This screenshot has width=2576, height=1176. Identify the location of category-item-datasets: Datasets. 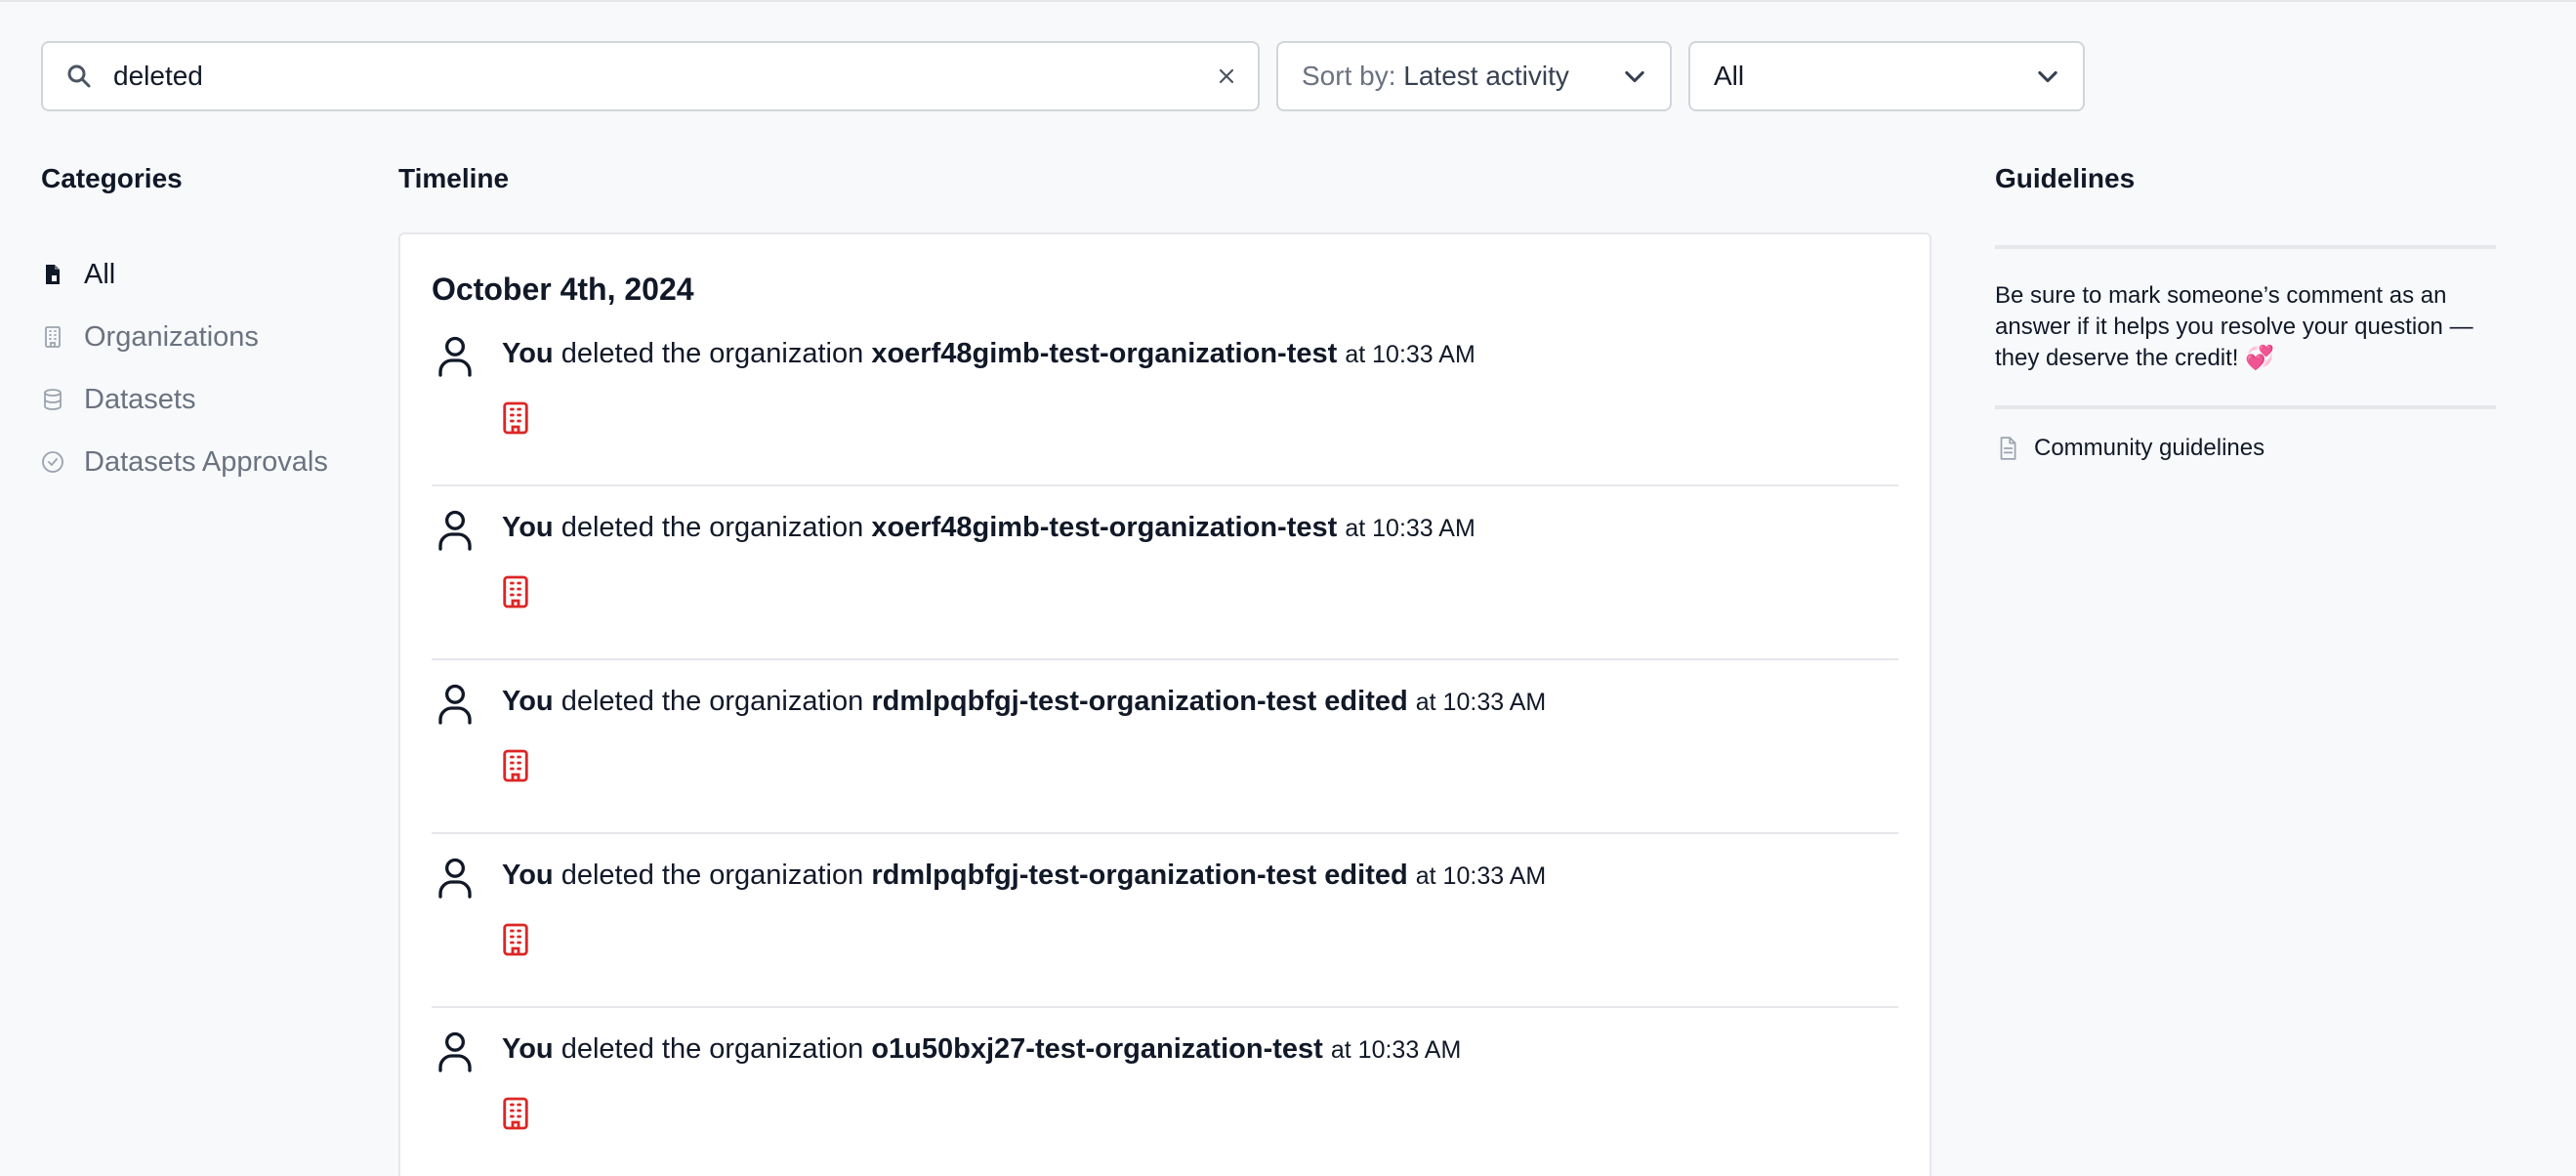
(184, 399).